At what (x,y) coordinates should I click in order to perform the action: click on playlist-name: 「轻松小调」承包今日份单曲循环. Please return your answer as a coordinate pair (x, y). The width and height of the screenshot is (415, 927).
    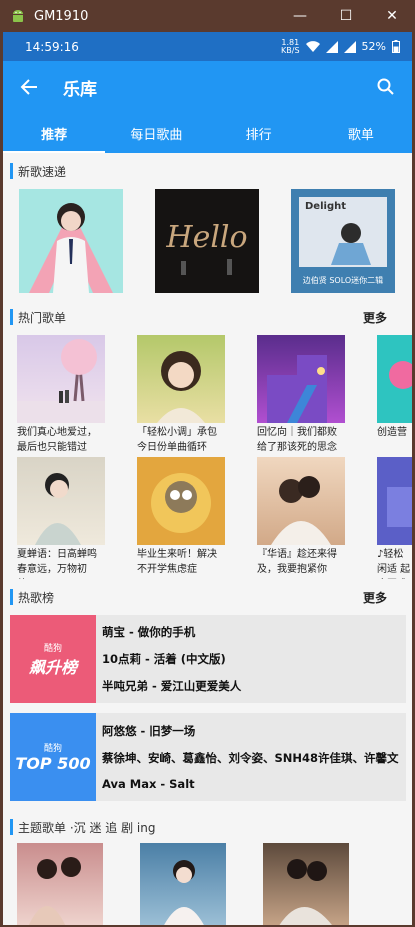
    Looking at the image, I should click on (177, 440).